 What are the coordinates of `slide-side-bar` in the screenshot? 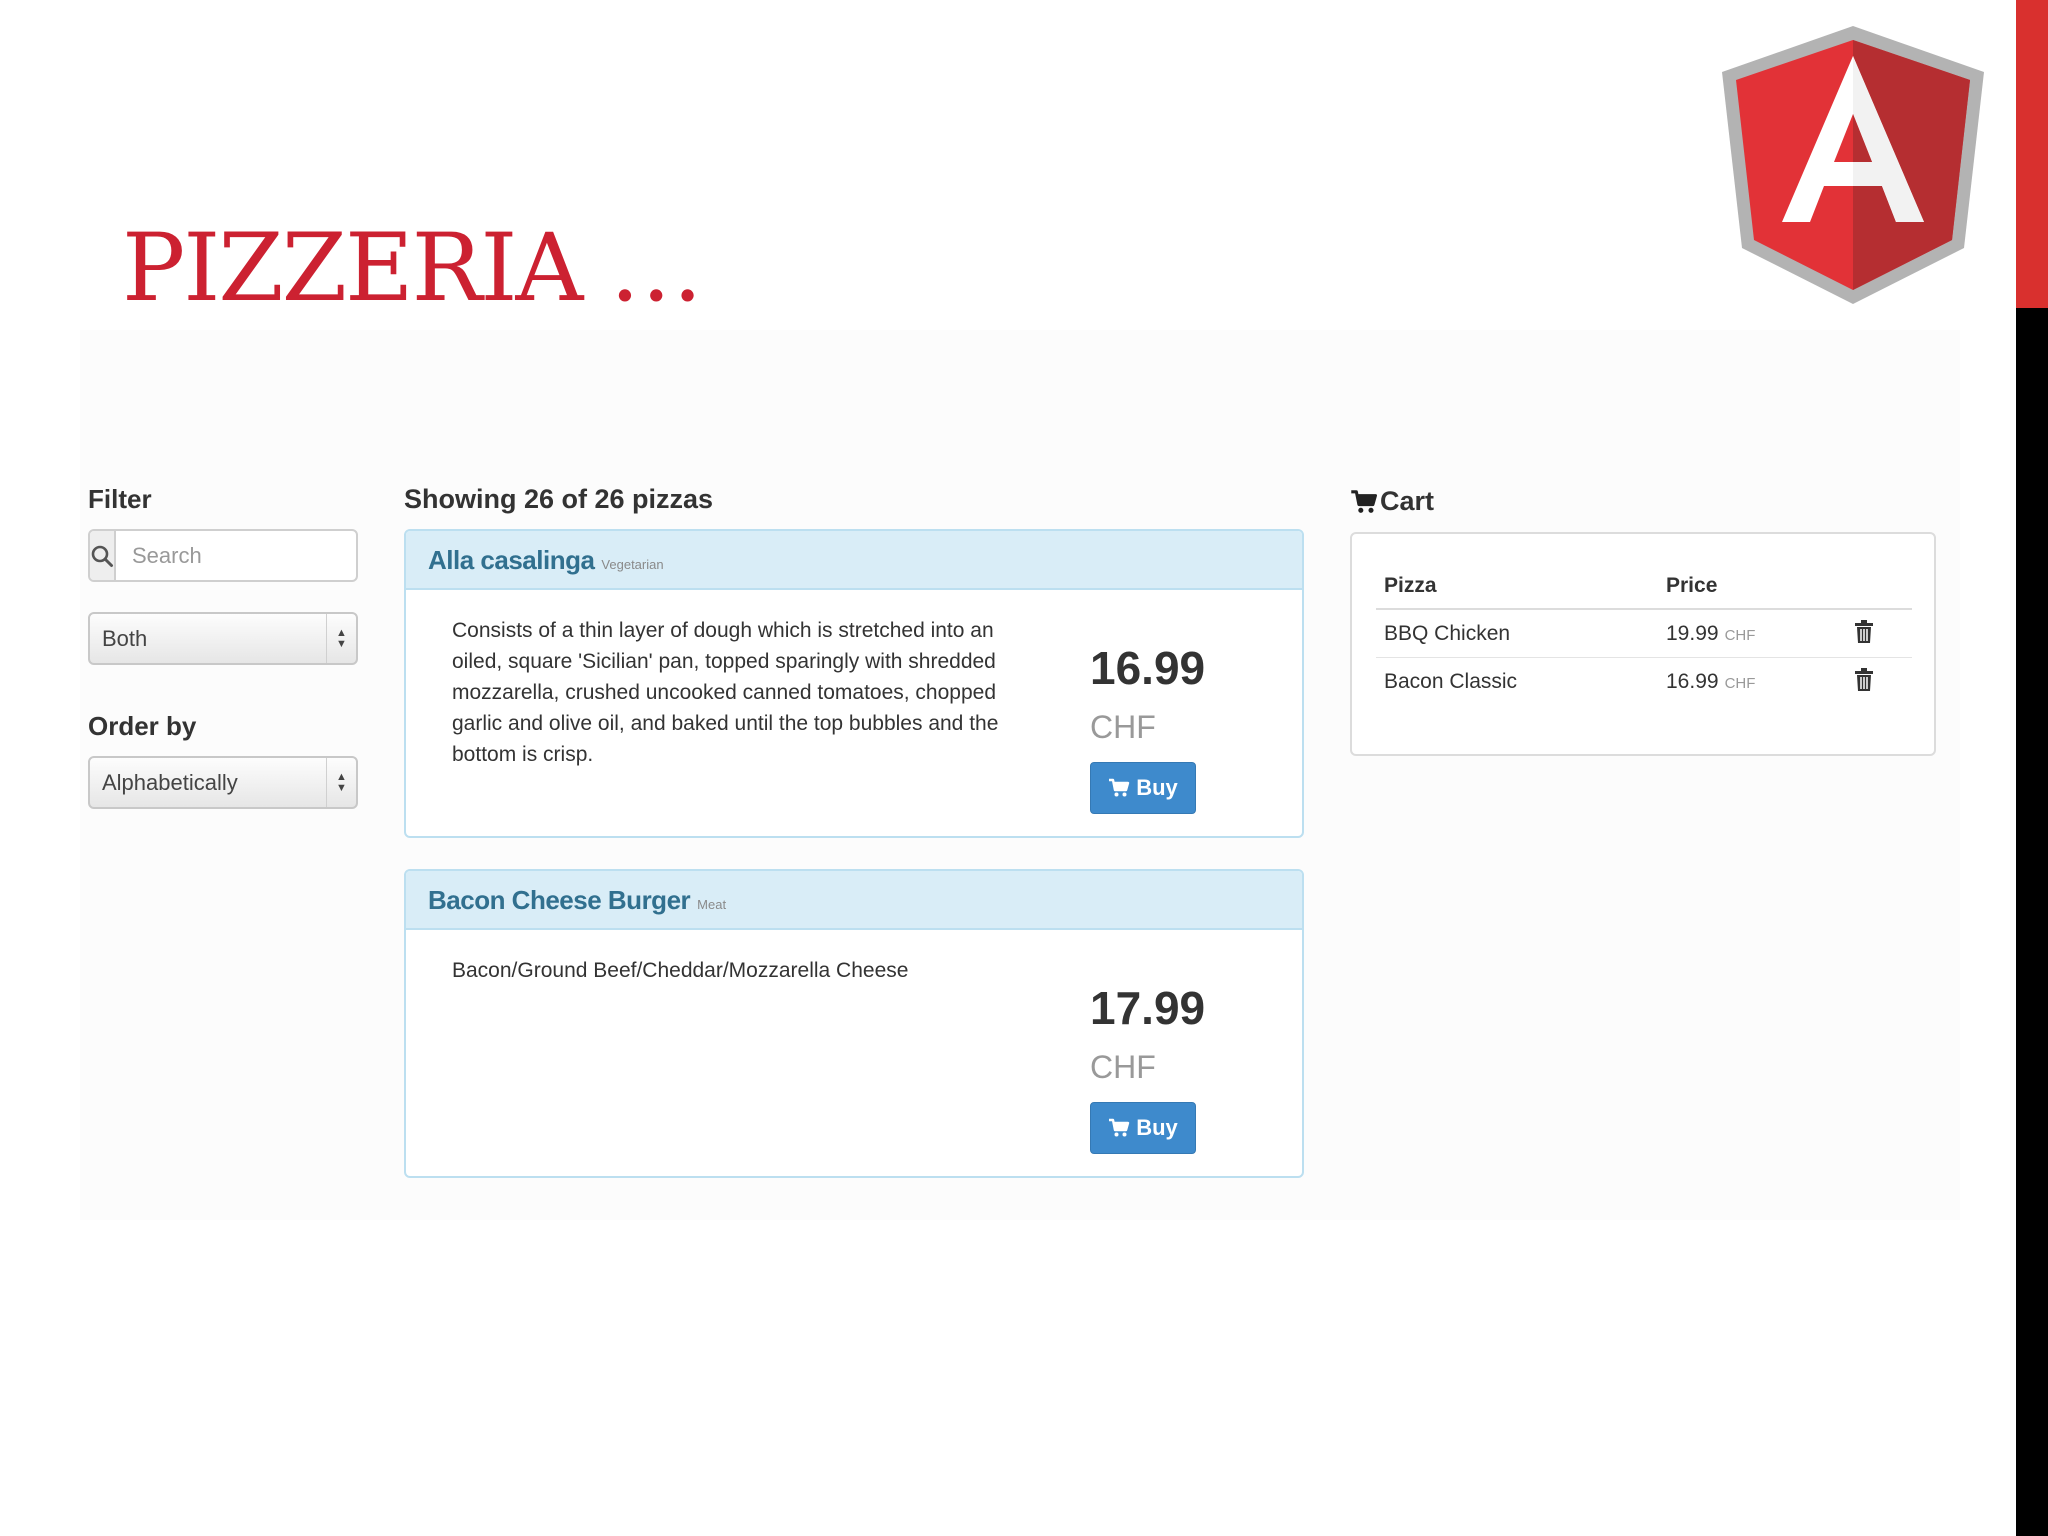 It's located at (2032, 922).